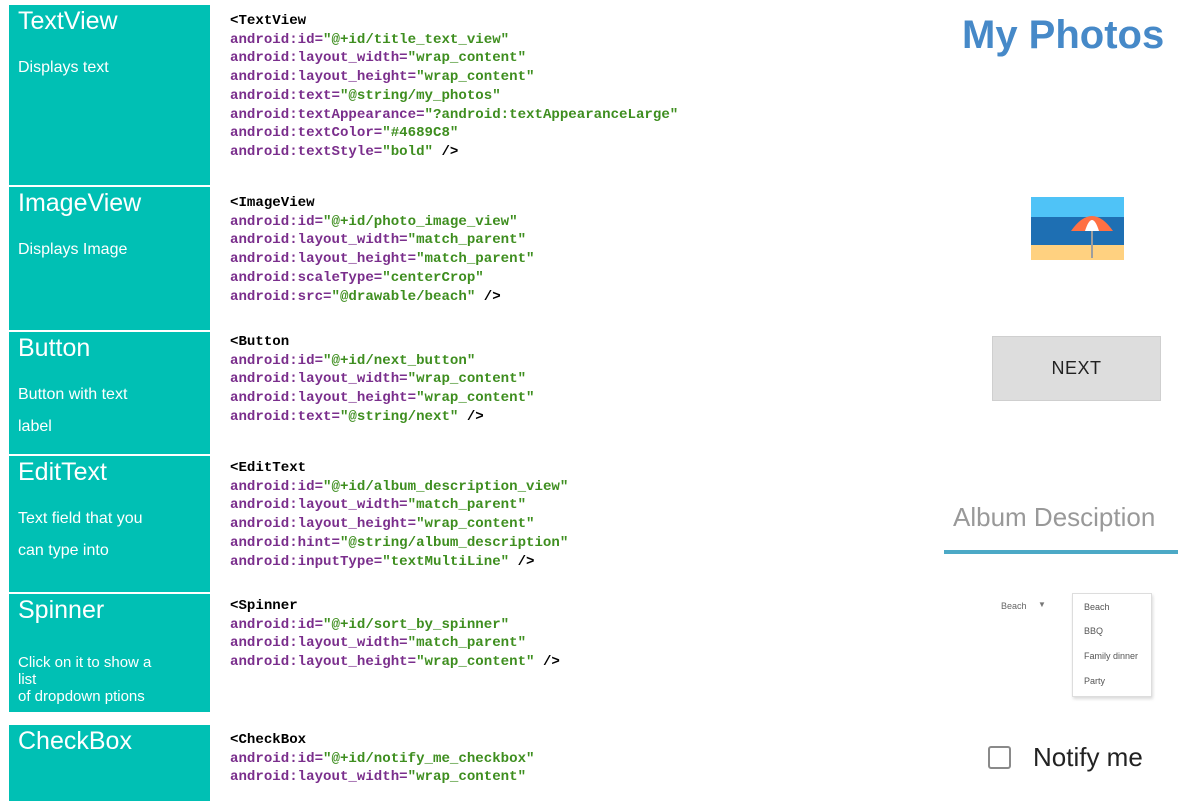 The width and height of the screenshot is (1200, 801). I want to click on sort-by-spinner: Beach, so click(1014, 606).